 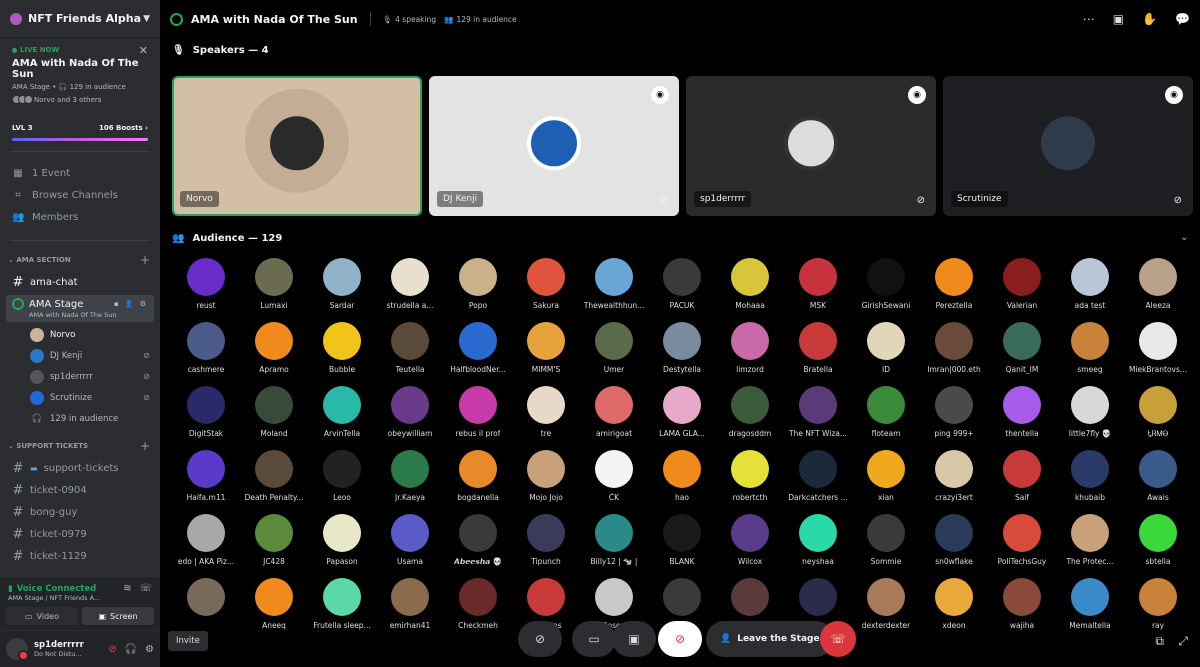 What do you see at coordinates (1022, 354) in the screenshot?
I see `audience-member: Qanit_IM` at bounding box center [1022, 354].